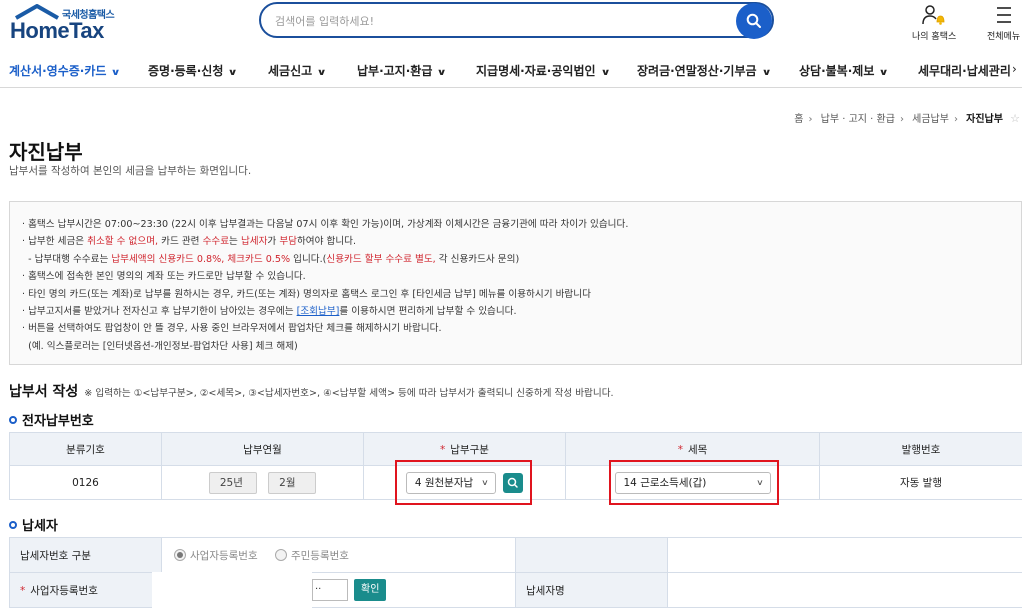 The height and width of the screenshot is (608, 1022). I want to click on breadcrumb-payment: 납부 · 고지 · 환급, so click(858, 119).